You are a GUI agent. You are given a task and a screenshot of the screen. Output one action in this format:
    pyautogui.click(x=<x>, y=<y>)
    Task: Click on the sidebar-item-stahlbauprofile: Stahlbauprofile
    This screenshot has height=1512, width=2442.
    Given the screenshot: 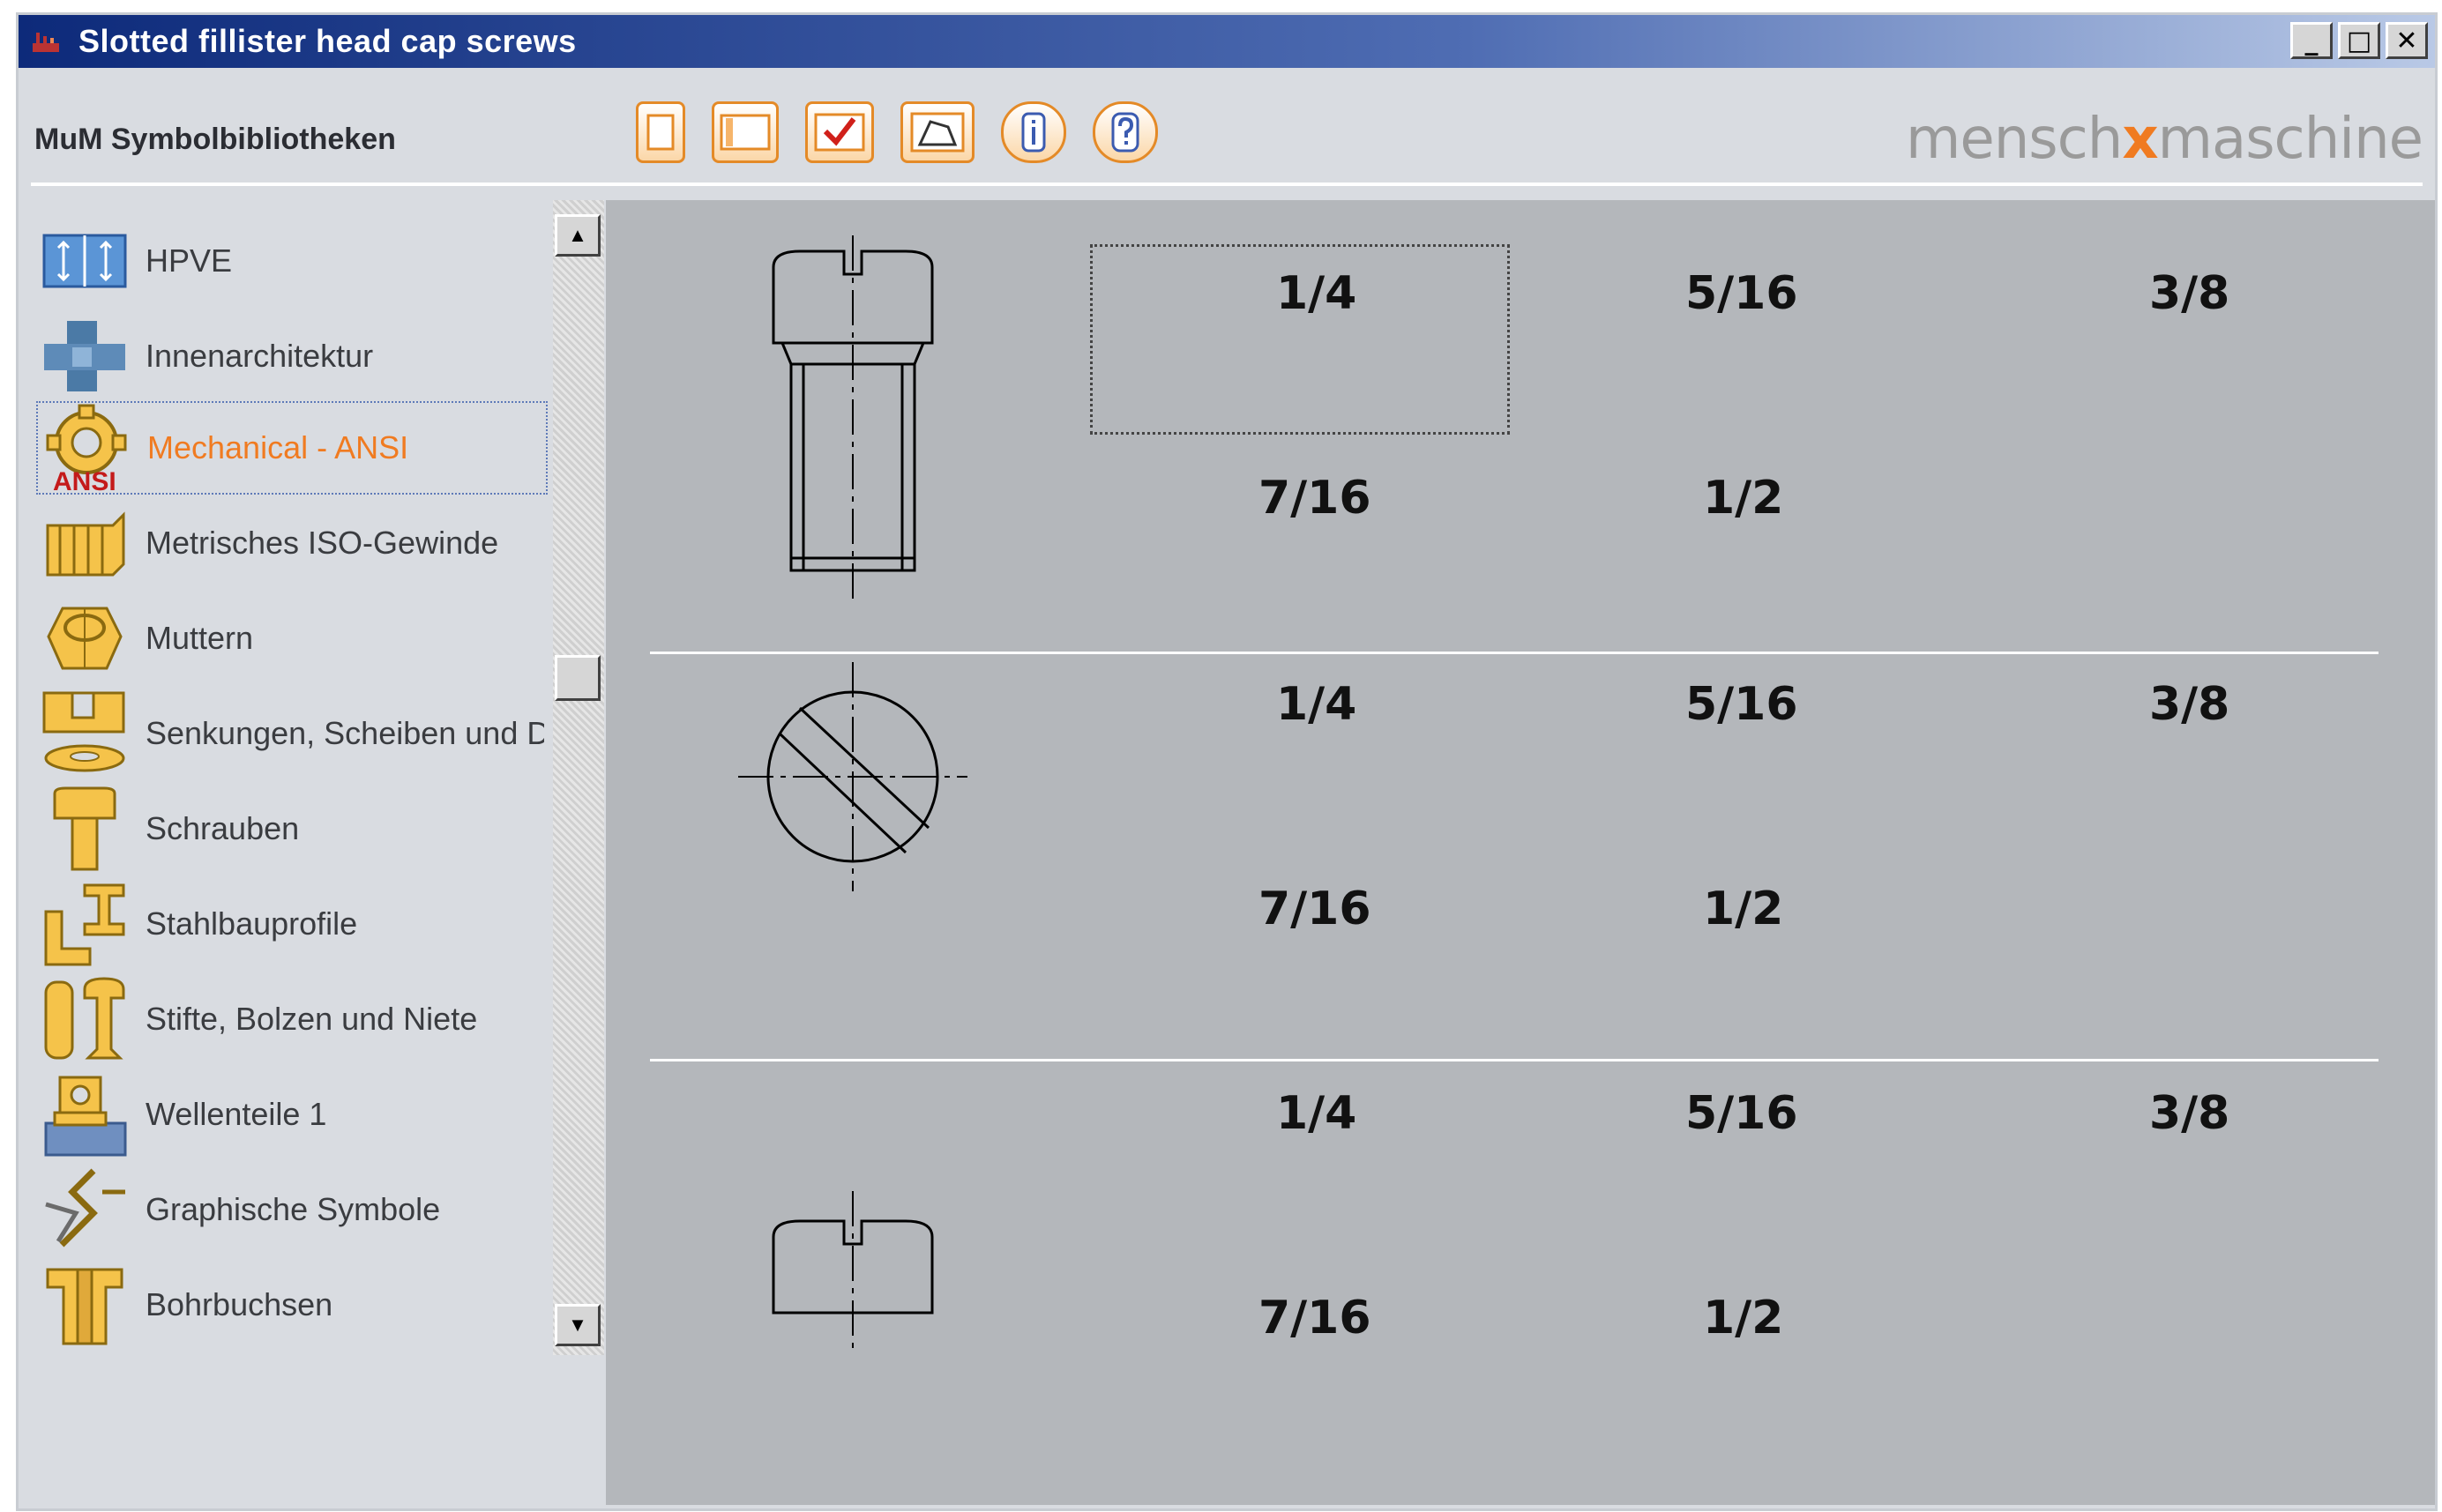 What is the action you would take?
    pyautogui.click(x=292, y=924)
    